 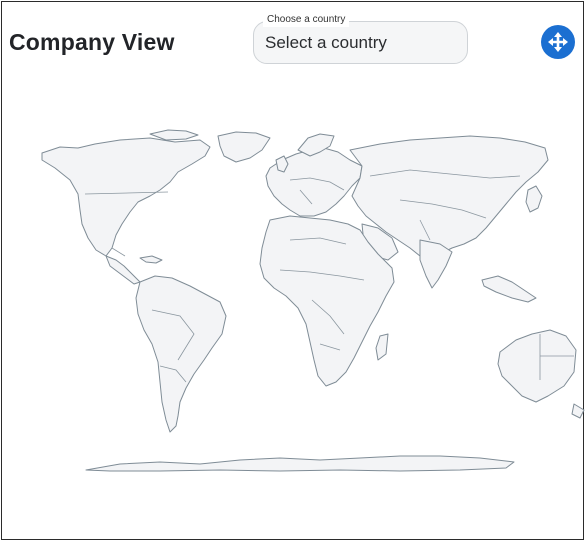 I want to click on page-title: Company View, so click(x=92, y=42).